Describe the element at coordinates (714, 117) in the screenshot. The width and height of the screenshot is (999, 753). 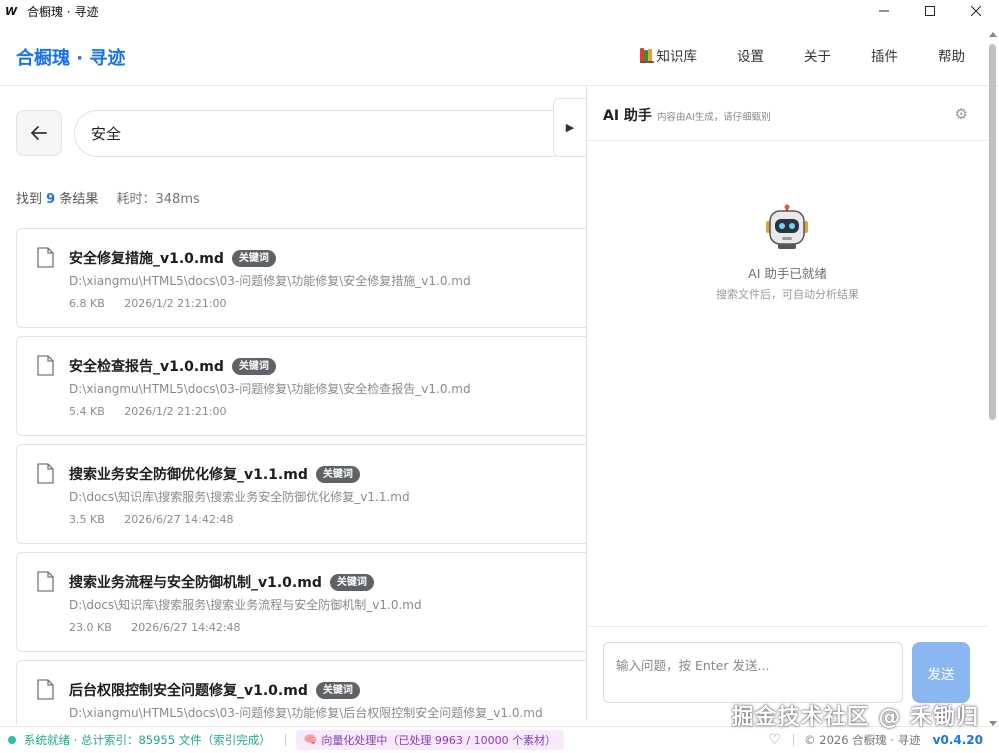
I see `ai-disclaimer: 内容由AI生成，请仔细甄别` at that location.